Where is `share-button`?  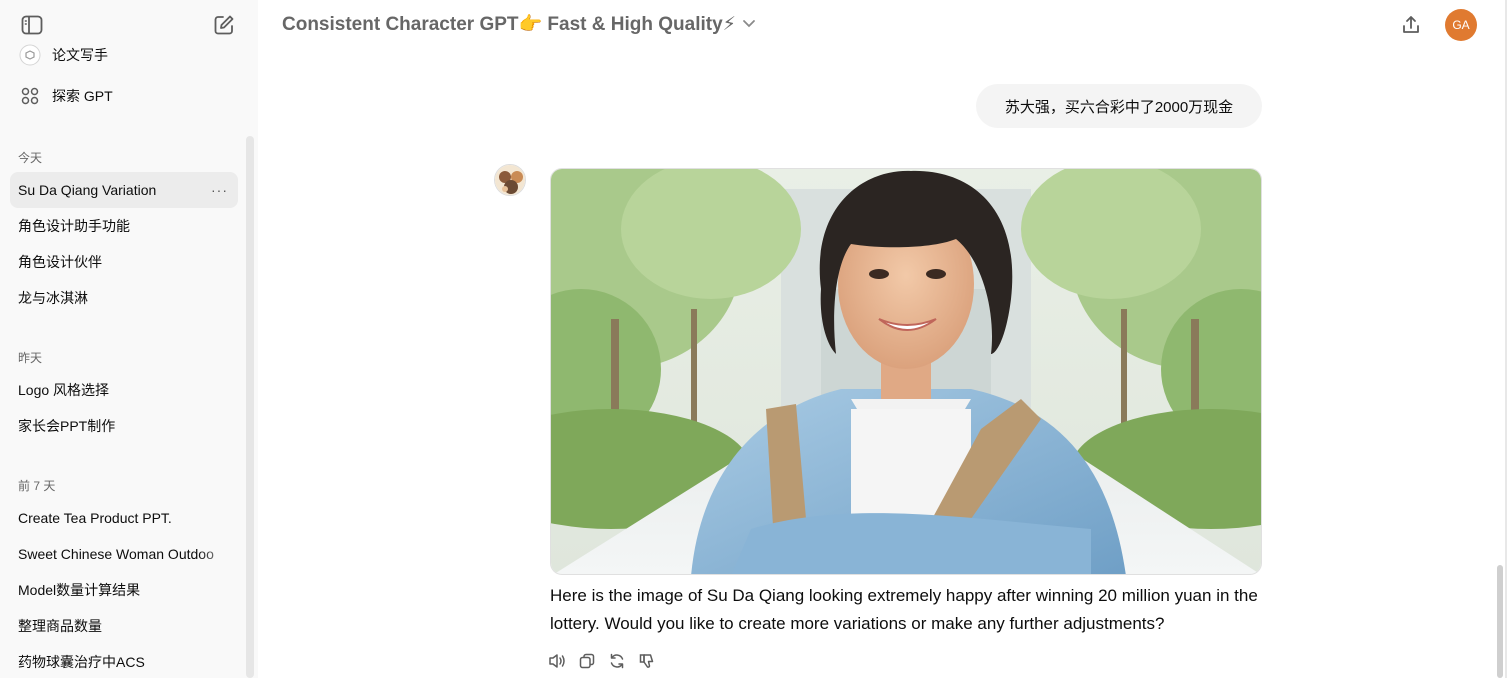 share-button is located at coordinates (1411, 25).